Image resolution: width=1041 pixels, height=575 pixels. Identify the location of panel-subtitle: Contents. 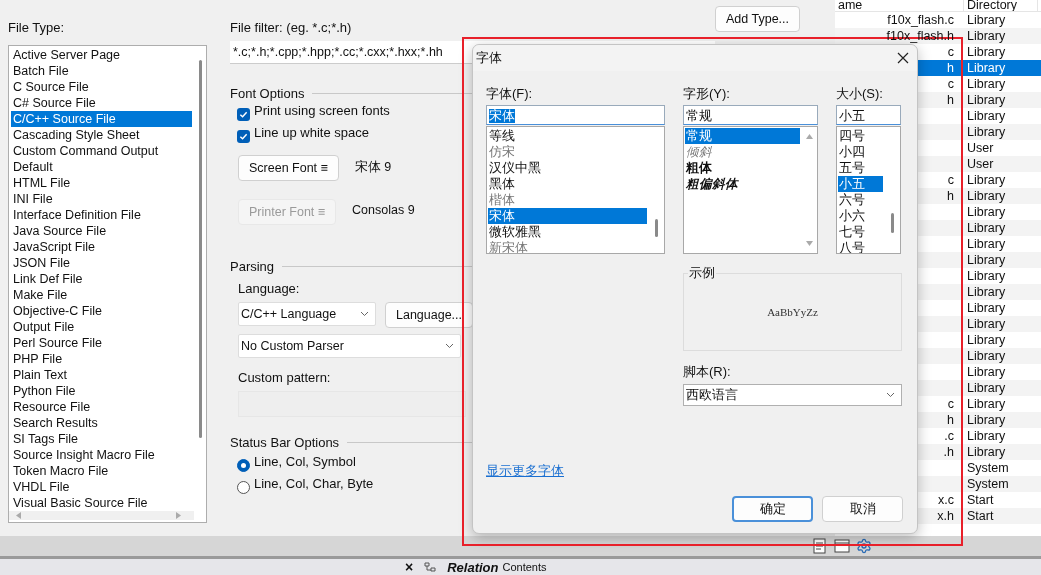
(524, 567).